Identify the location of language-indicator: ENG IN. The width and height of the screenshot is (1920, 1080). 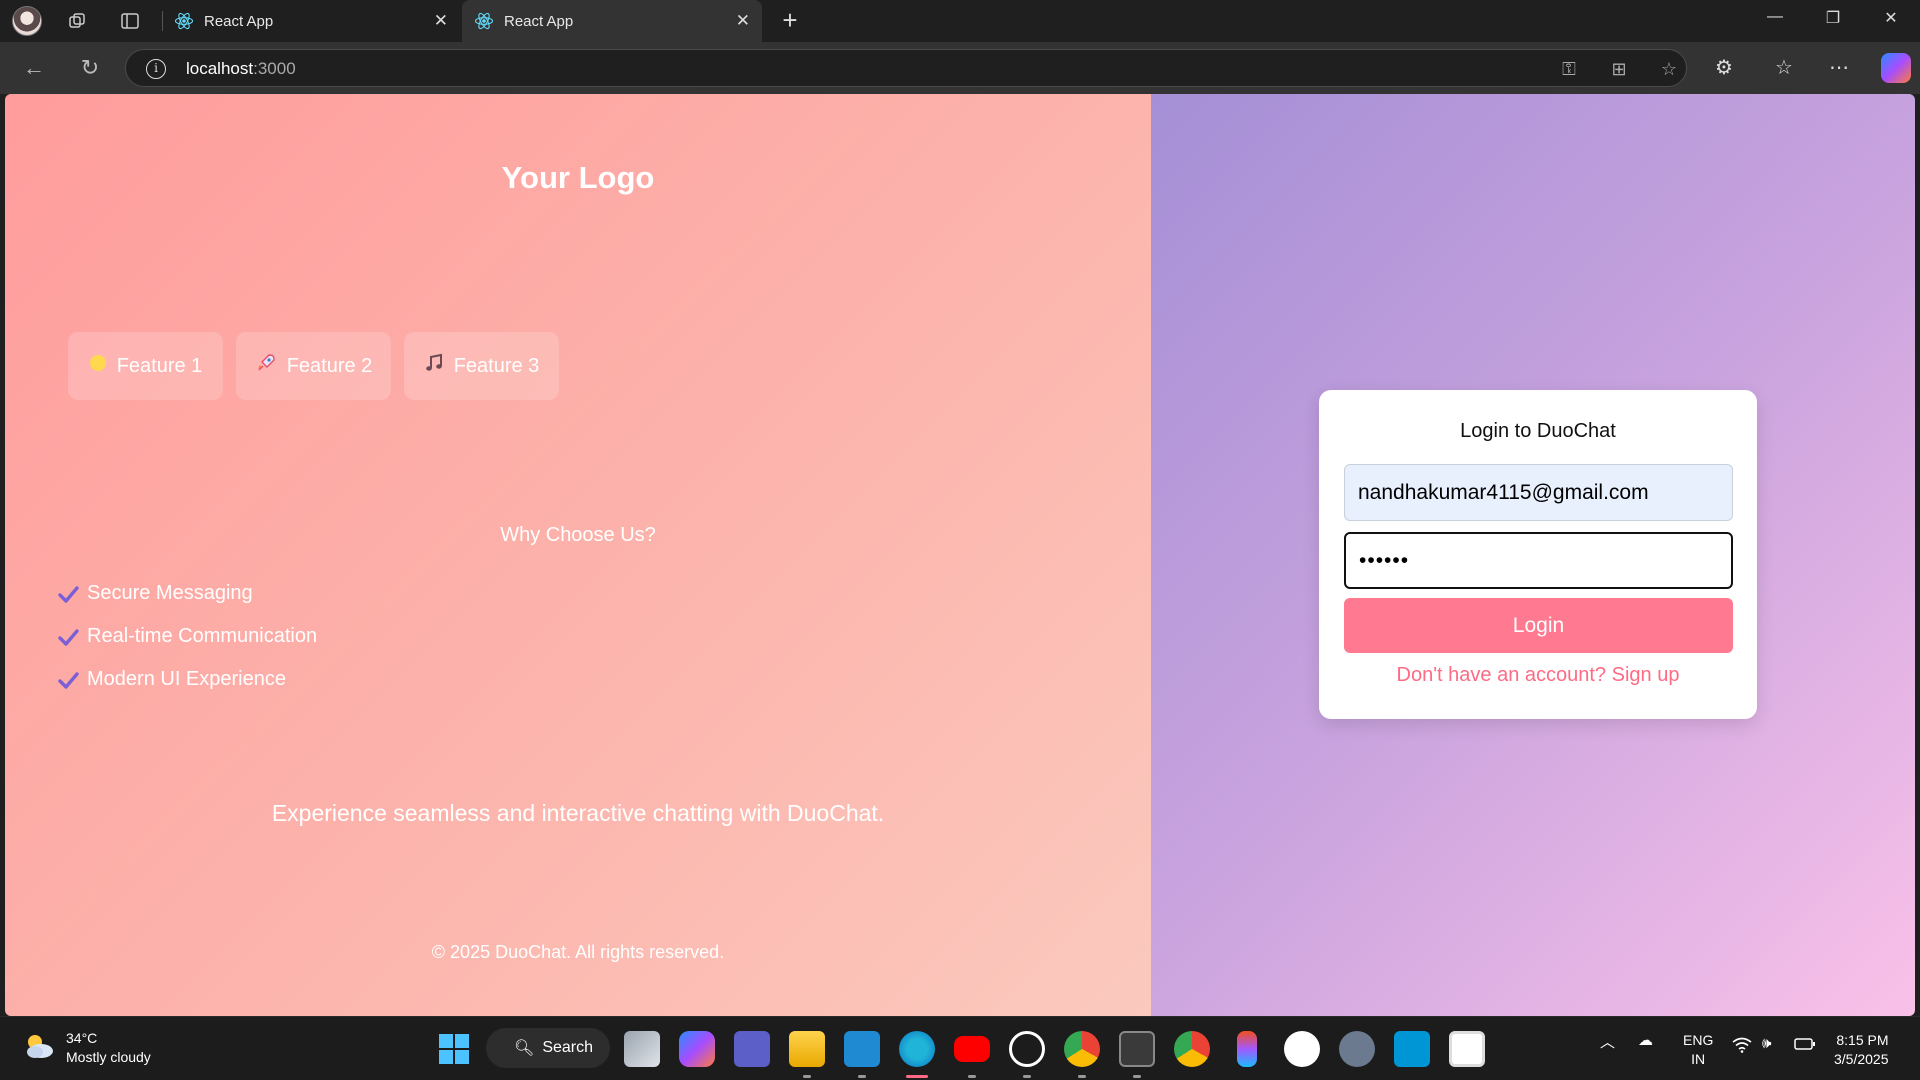
(1698, 1050).